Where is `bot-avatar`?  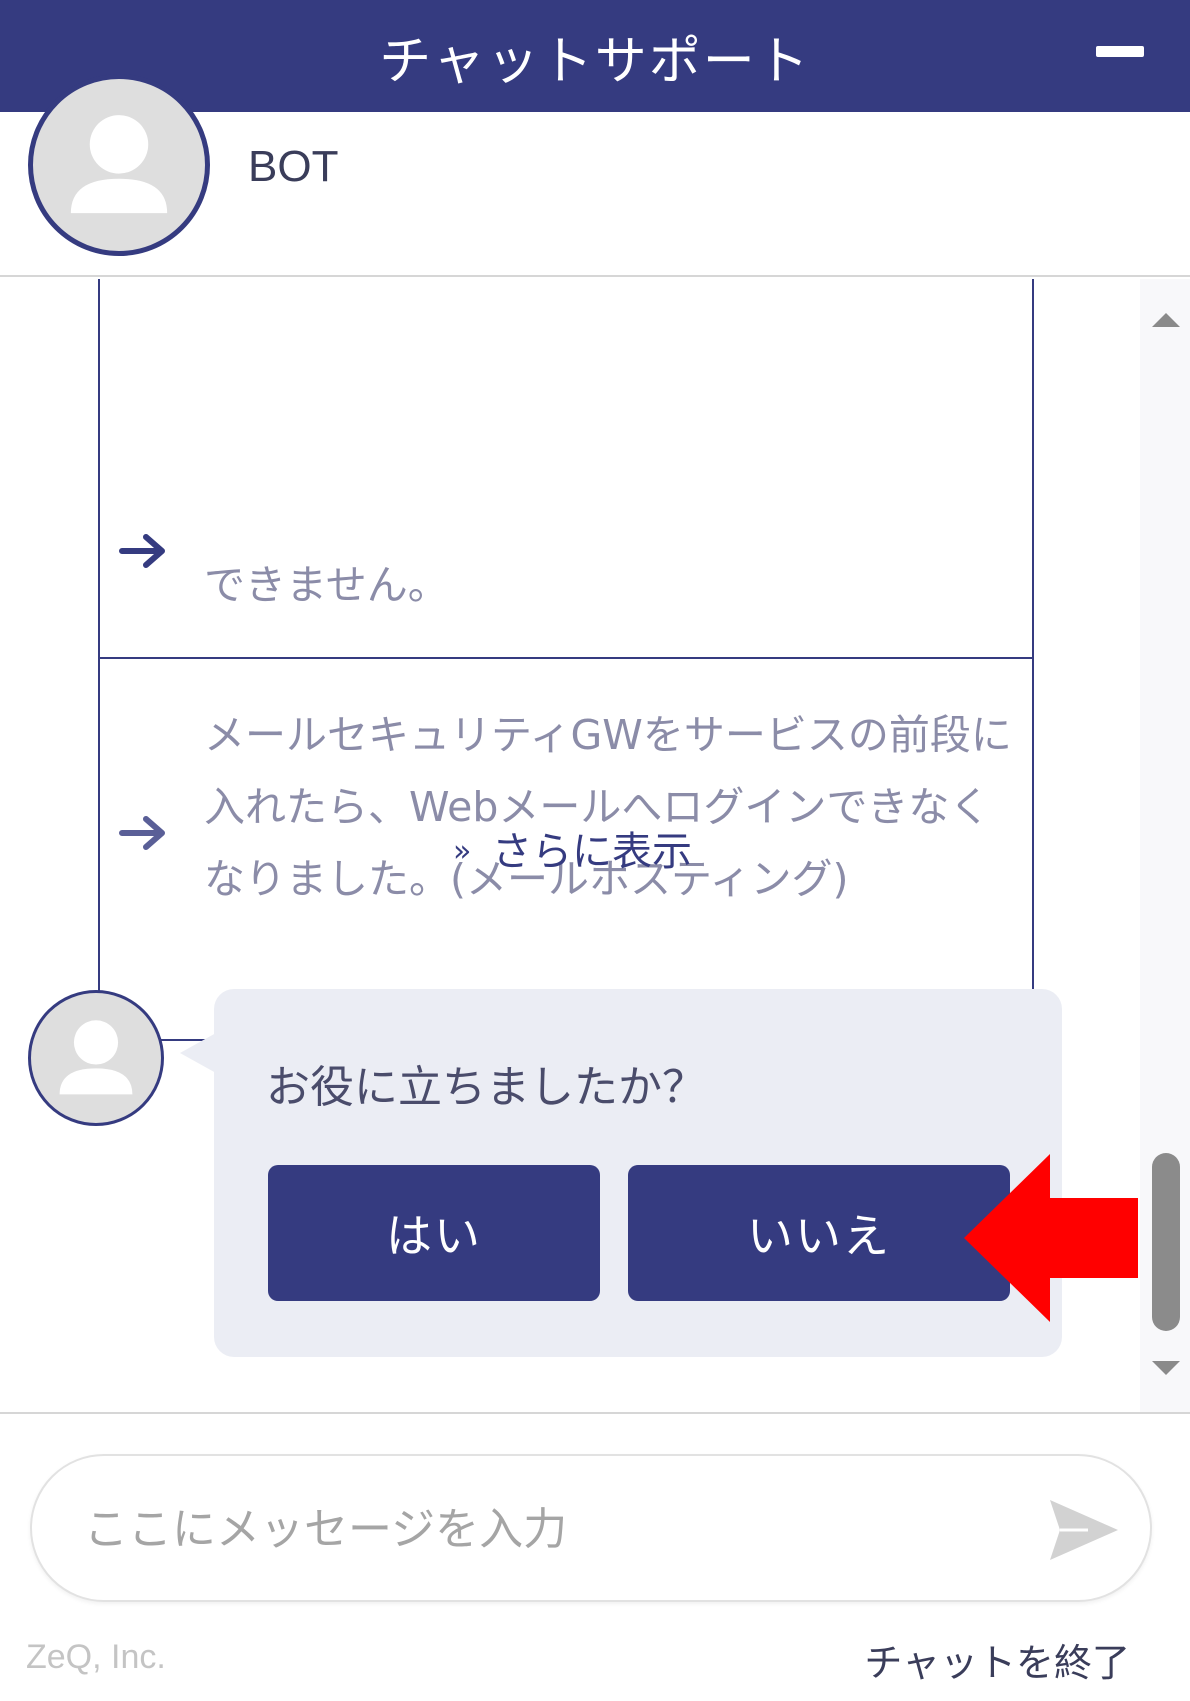
bot-avatar is located at coordinates (119, 165).